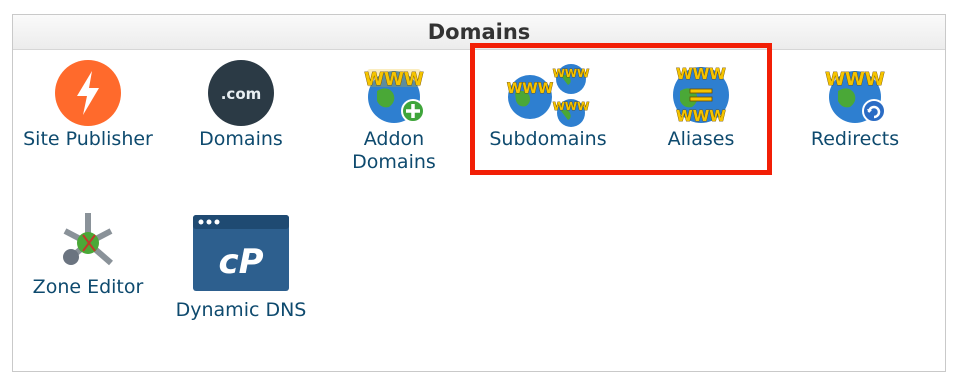  I want to click on addon-domains-label: Addon Domains, so click(394, 150).